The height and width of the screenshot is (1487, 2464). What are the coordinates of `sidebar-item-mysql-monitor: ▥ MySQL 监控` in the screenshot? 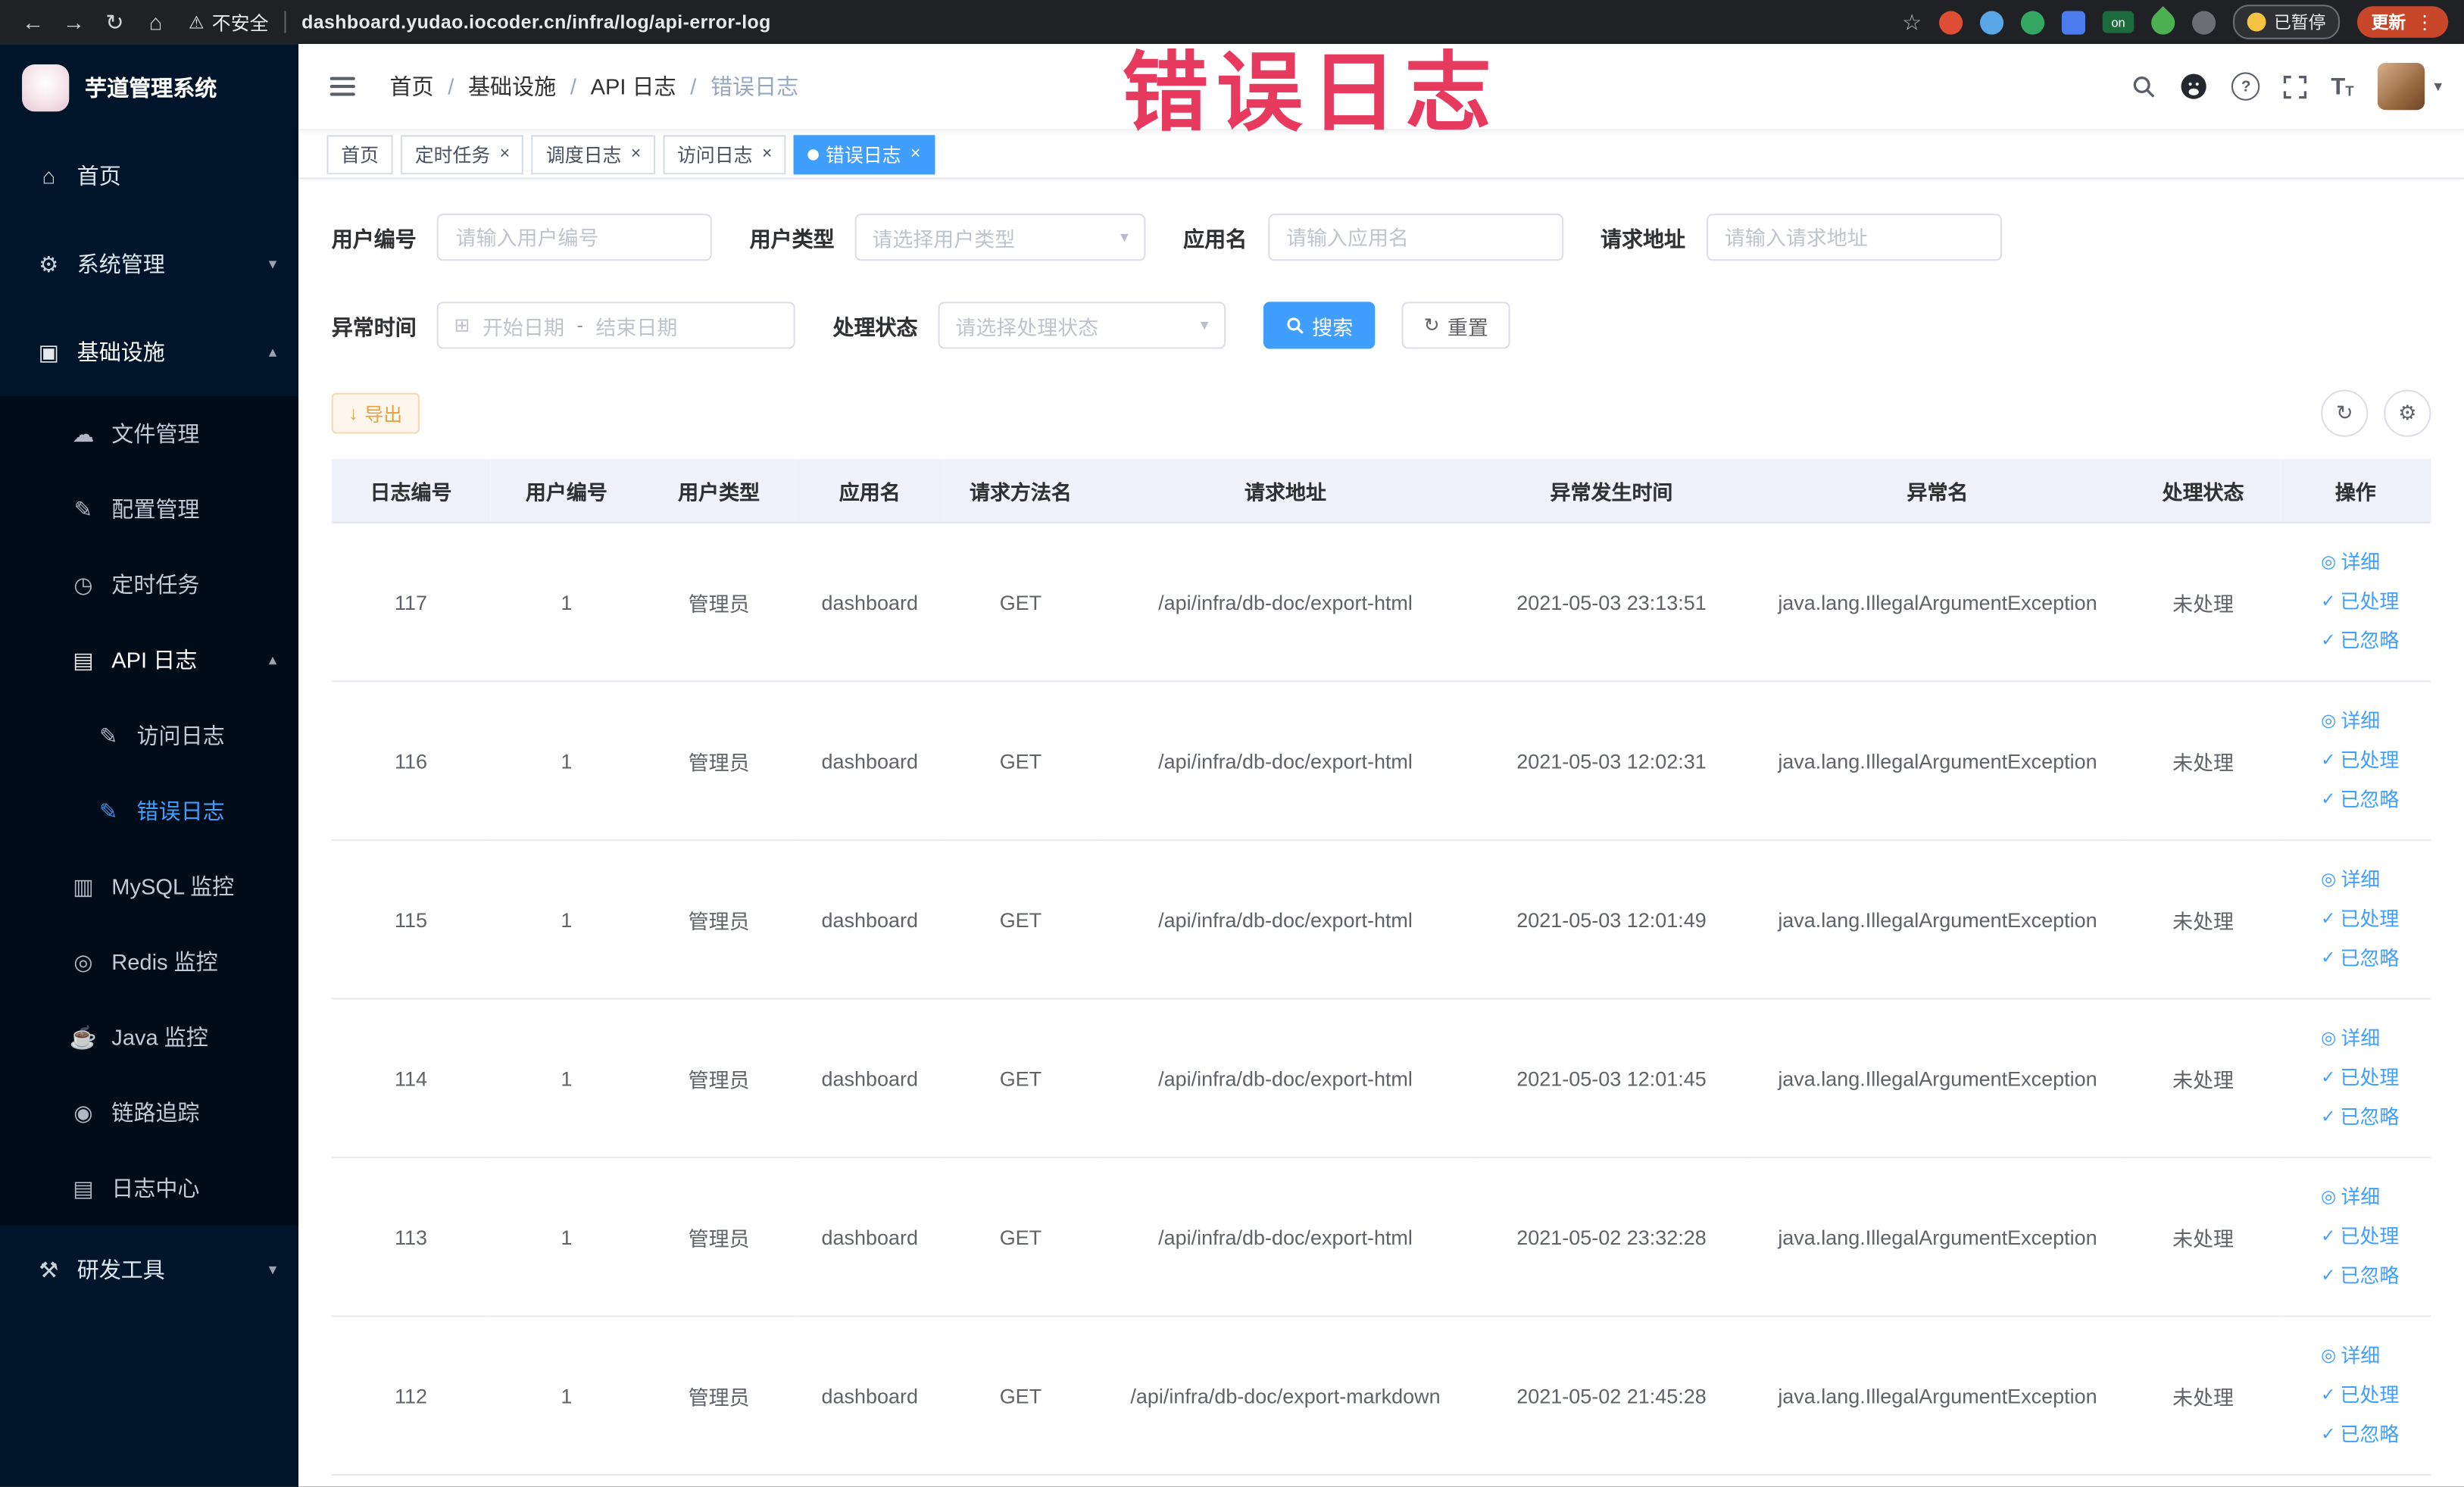 It's located at (149, 886).